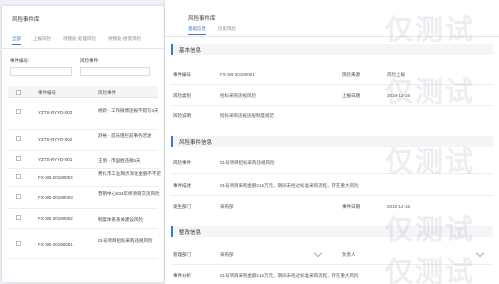  I want to click on table-row: YZTS-RYYD-001 王俏 - 市国胜违规5天, so click(83, 160).